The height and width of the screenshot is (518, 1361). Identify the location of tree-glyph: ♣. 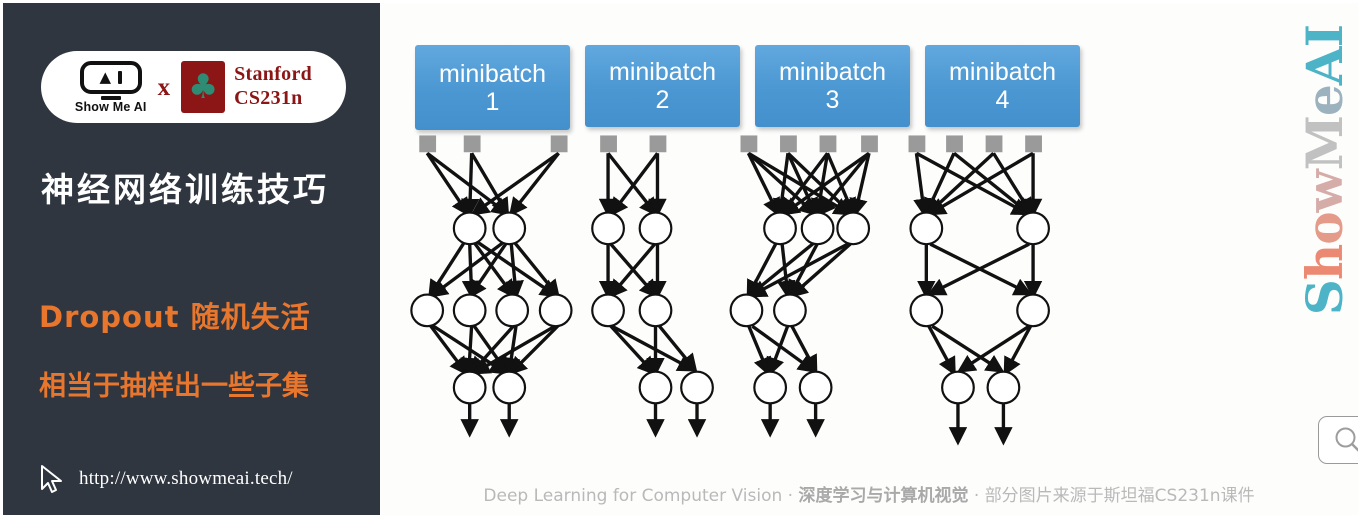
(203, 87).